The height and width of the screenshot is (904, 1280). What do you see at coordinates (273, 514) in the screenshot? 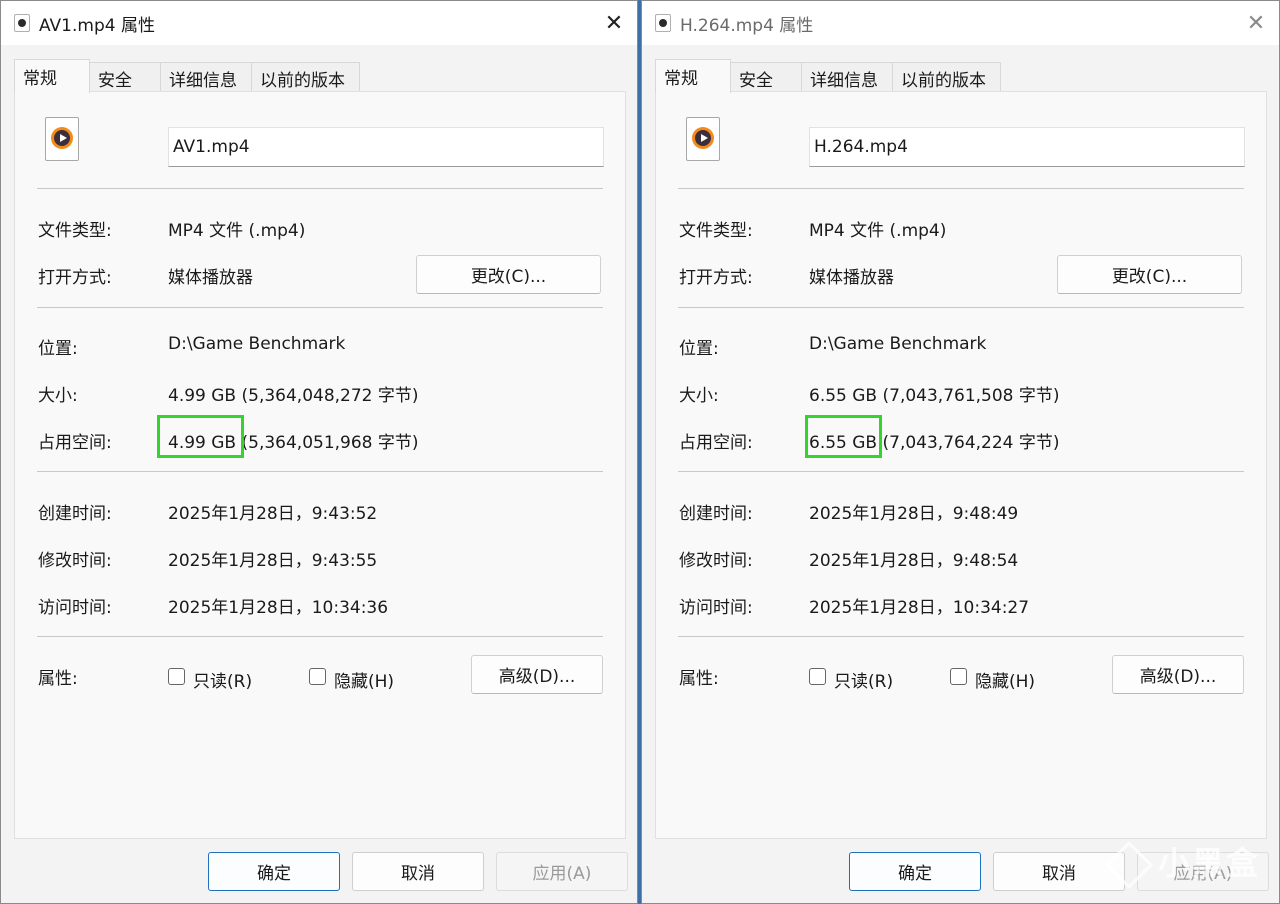
I see `created-value: 2025年1月28日，9:43:52` at bounding box center [273, 514].